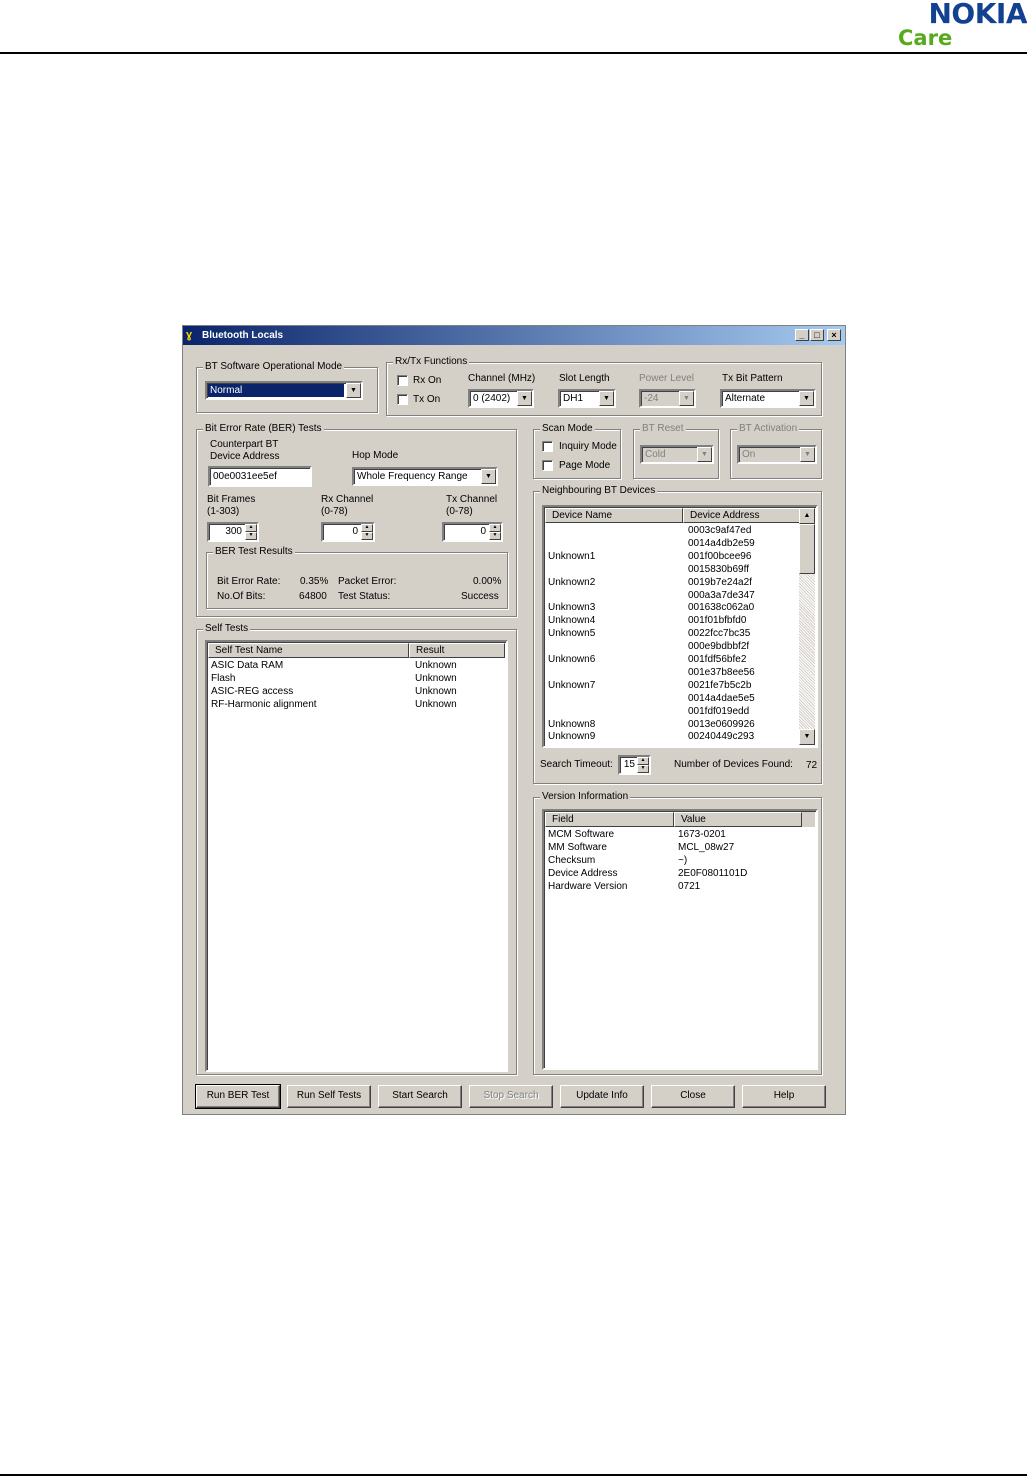 The height and width of the screenshot is (1479, 1027). What do you see at coordinates (314, 581) in the screenshot?
I see `bit-error-rate-value: 0.35%` at bounding box center [314, 581].